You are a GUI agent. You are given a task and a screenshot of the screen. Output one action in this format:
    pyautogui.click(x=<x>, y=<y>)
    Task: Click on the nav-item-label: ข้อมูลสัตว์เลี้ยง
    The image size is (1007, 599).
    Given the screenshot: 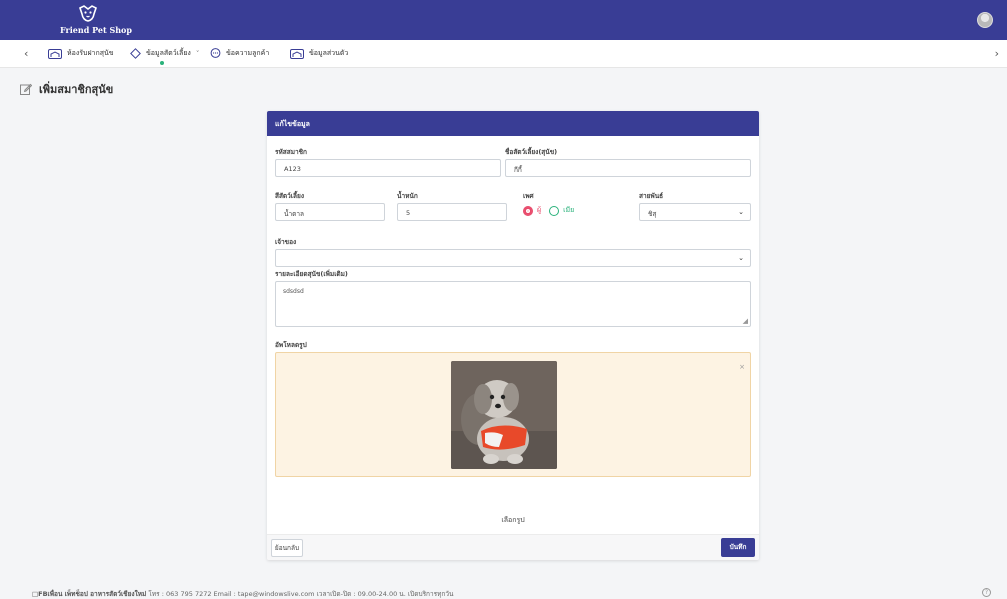 What is the action you would take?
    pyautogui.click(x=168, y=53)
    